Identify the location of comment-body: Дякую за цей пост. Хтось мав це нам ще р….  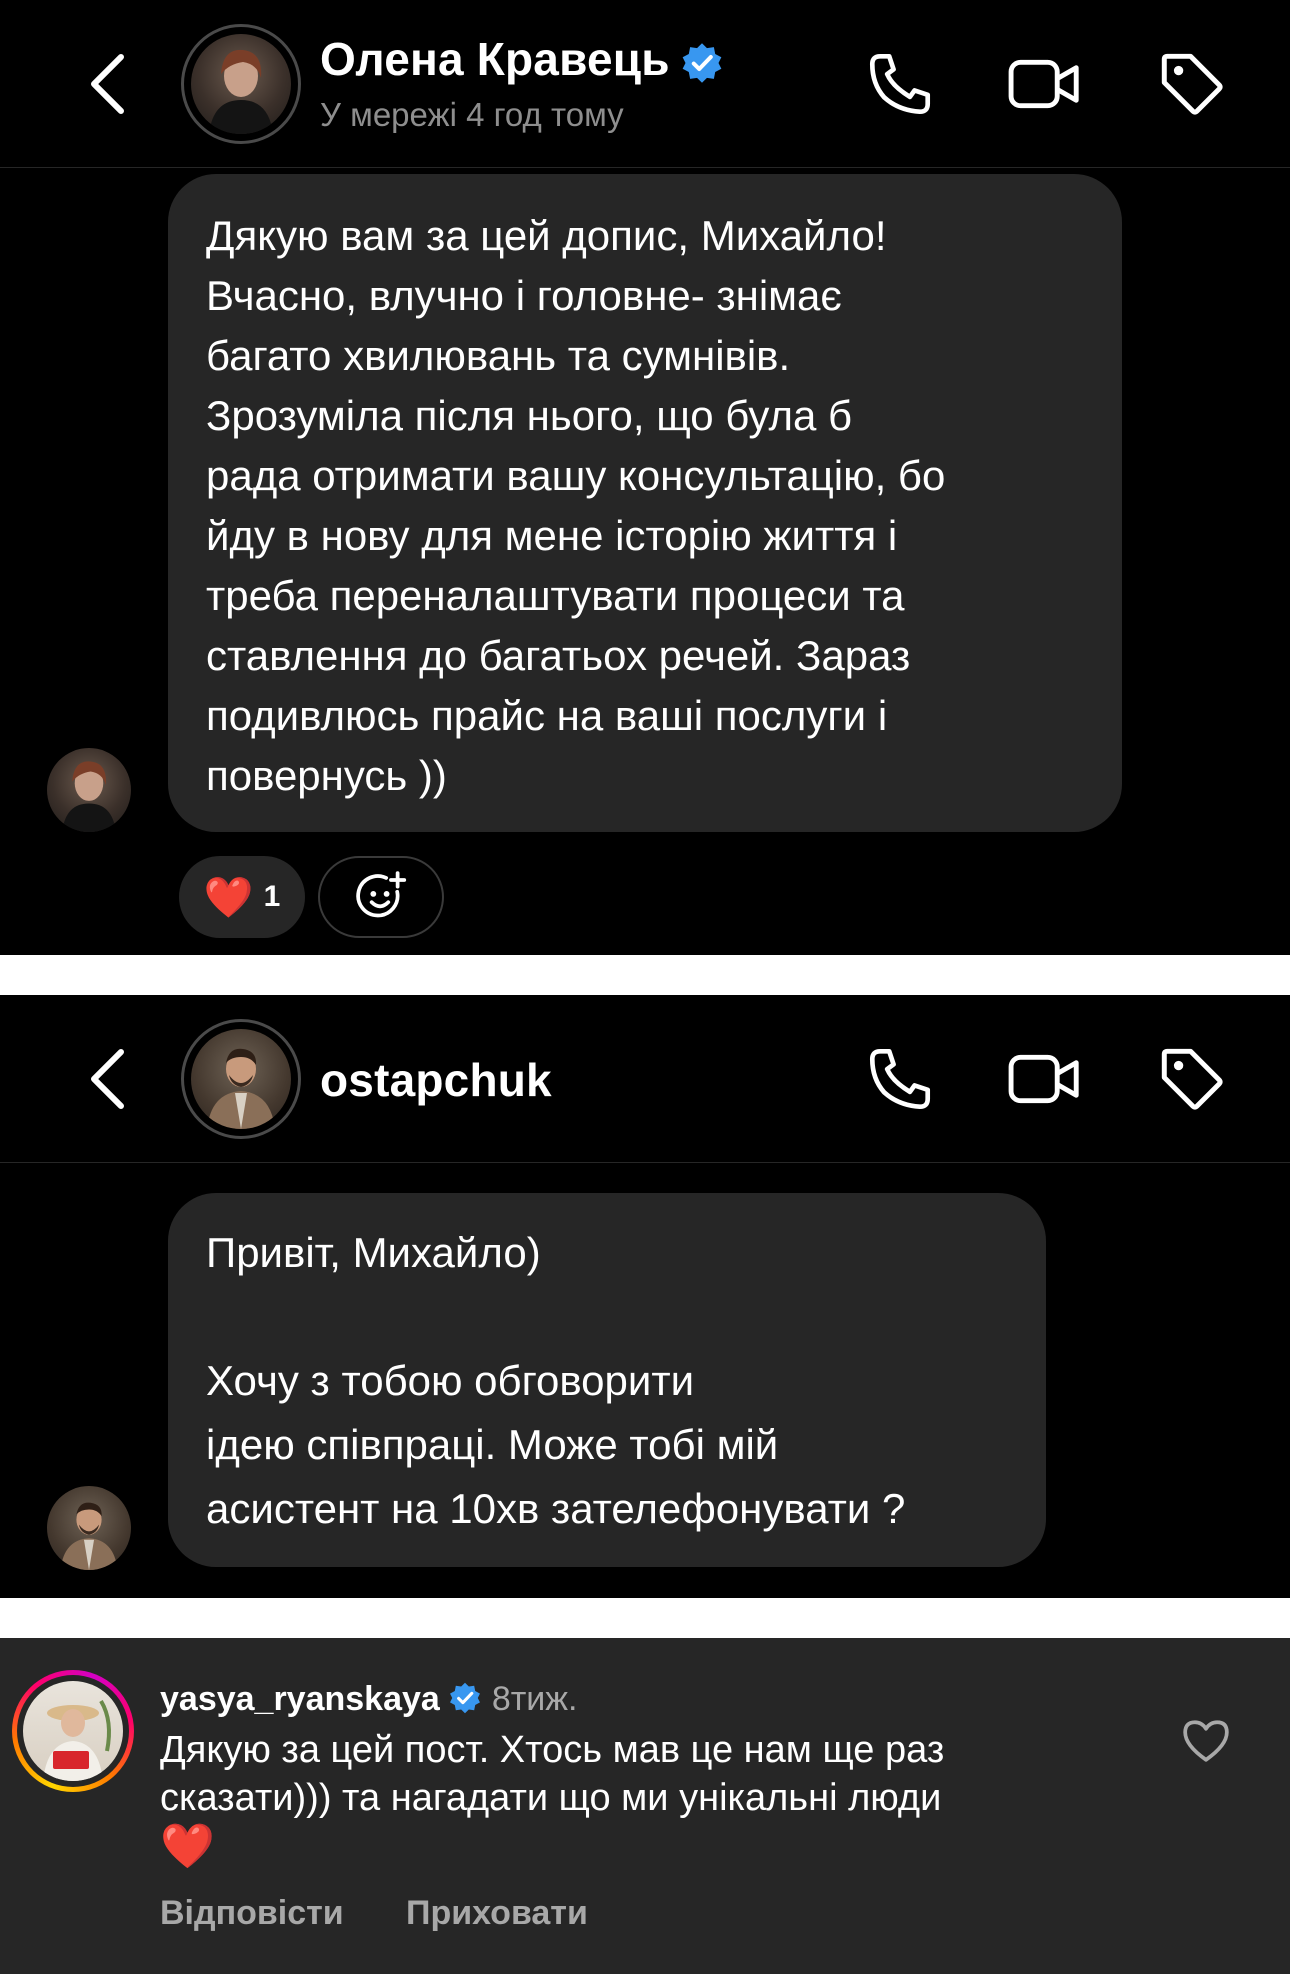
(630, 1799).